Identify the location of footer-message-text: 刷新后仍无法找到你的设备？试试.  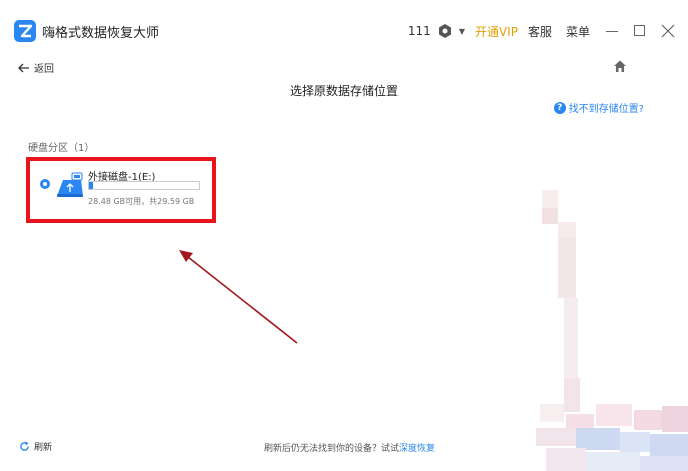
(332, 449).